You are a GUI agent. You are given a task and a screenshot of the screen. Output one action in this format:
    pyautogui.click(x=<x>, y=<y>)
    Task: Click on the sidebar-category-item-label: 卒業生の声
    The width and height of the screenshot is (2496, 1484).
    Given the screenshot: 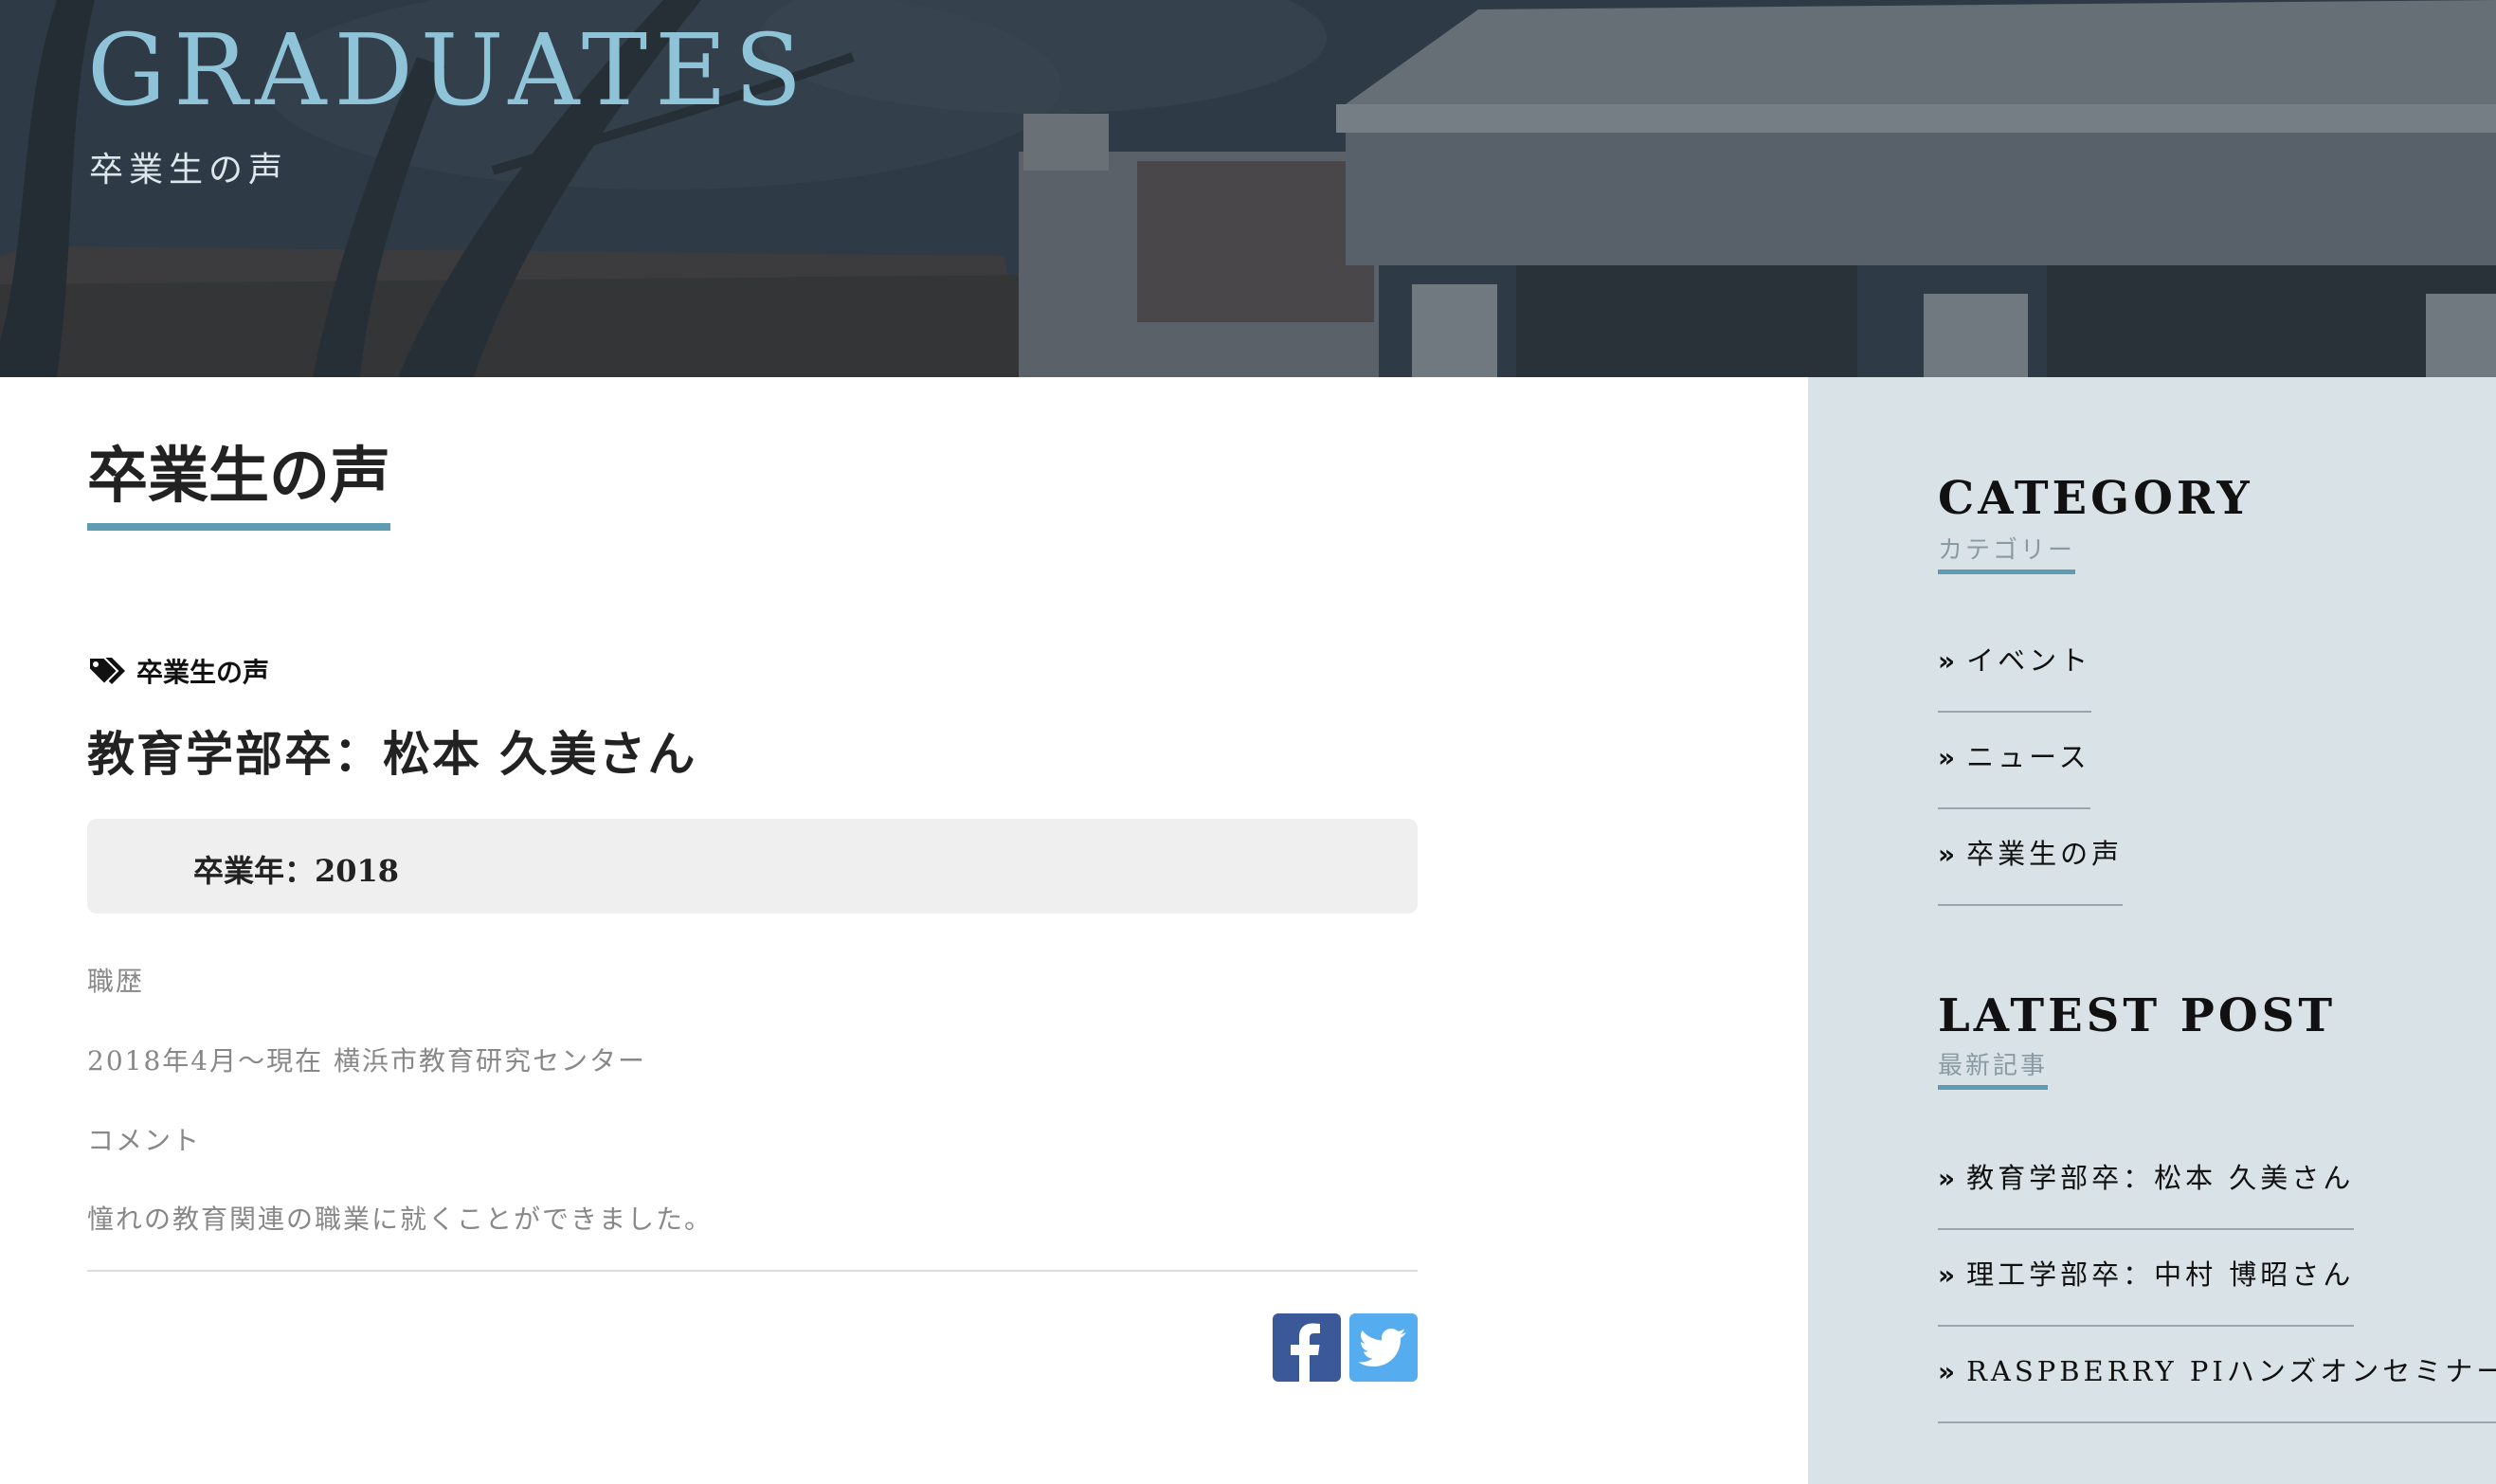 What is the action you would take?
    pyautogui.click(x=2045, y=854)
    